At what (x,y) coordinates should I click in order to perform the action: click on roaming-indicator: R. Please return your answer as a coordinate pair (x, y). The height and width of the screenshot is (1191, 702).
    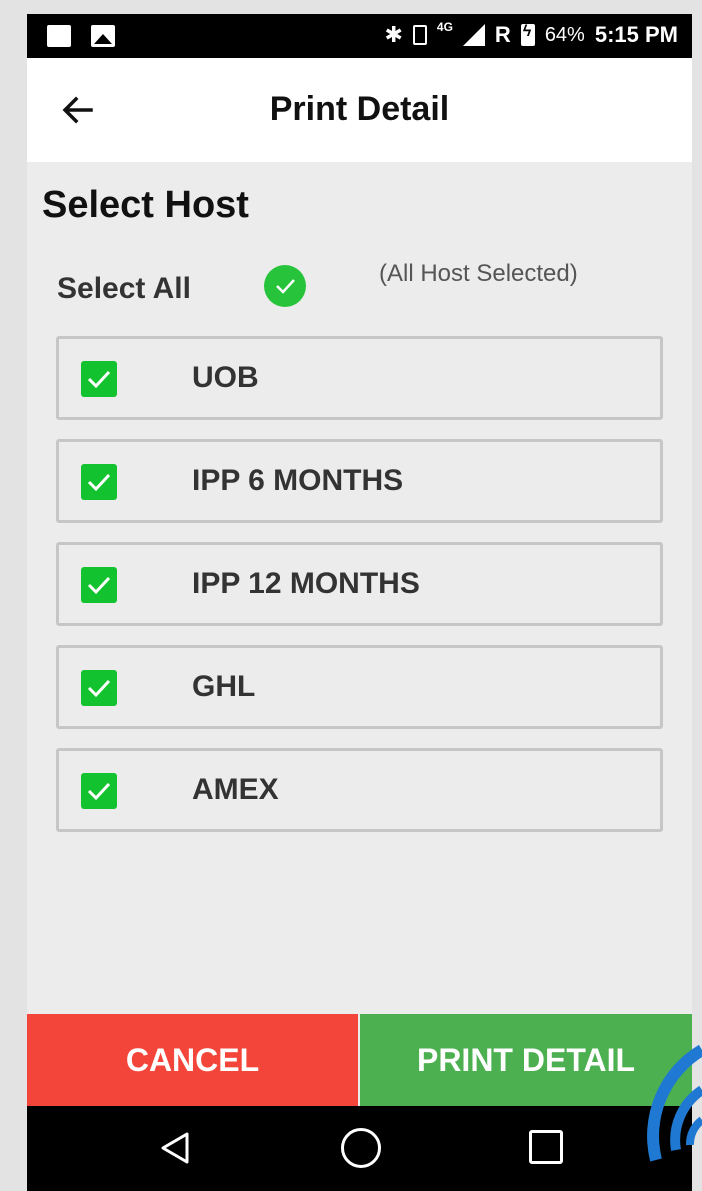
    Looking at the image, I should click on (502, 34).